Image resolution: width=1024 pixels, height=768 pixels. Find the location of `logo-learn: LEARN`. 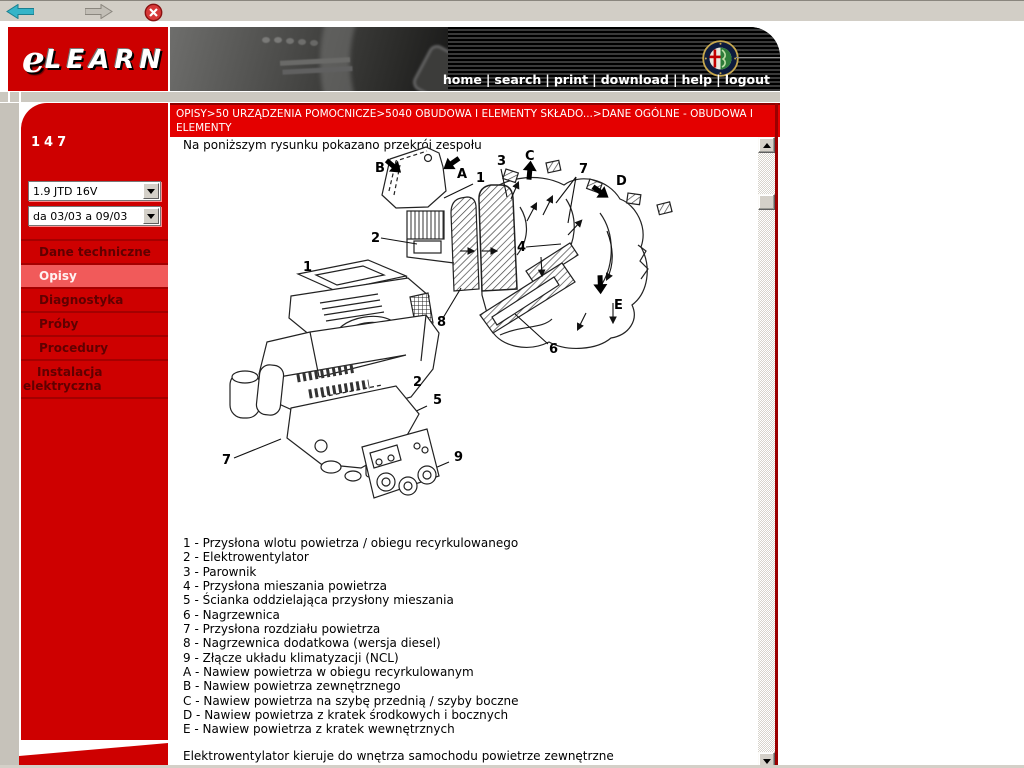

logo-learn: LEARN is located at coordinates (105, 60).